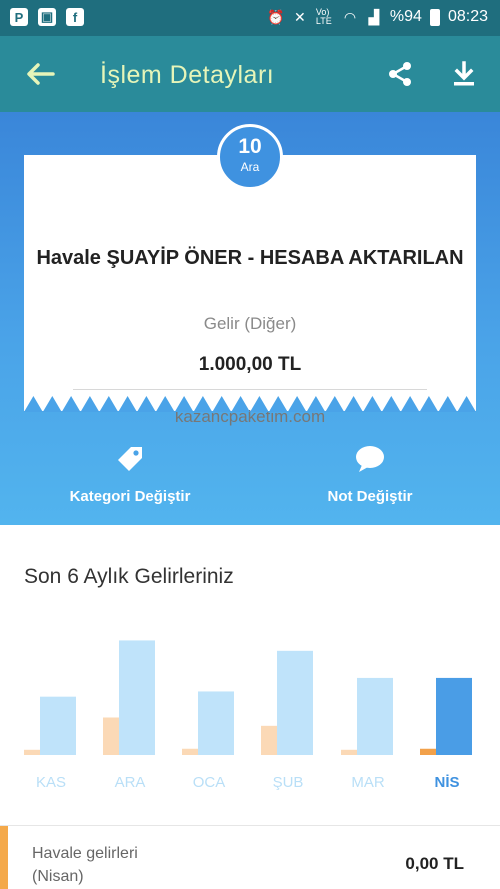 This screenshot has height=889, width=500. I want to click on bar-primary-oca, so click(216, 723).